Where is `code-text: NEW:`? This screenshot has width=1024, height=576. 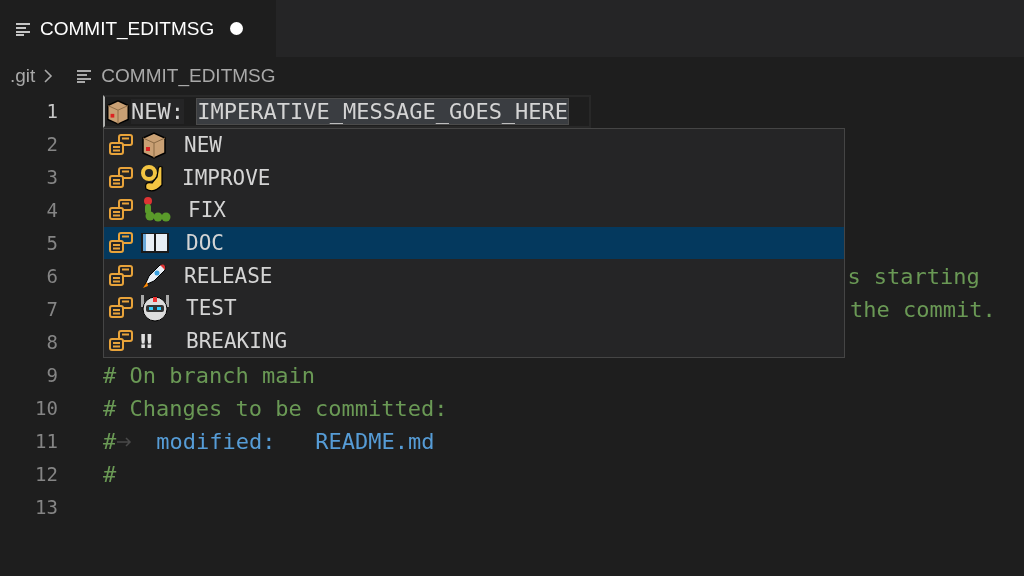
code-text: NEW: is located at coordinates (157, 111).